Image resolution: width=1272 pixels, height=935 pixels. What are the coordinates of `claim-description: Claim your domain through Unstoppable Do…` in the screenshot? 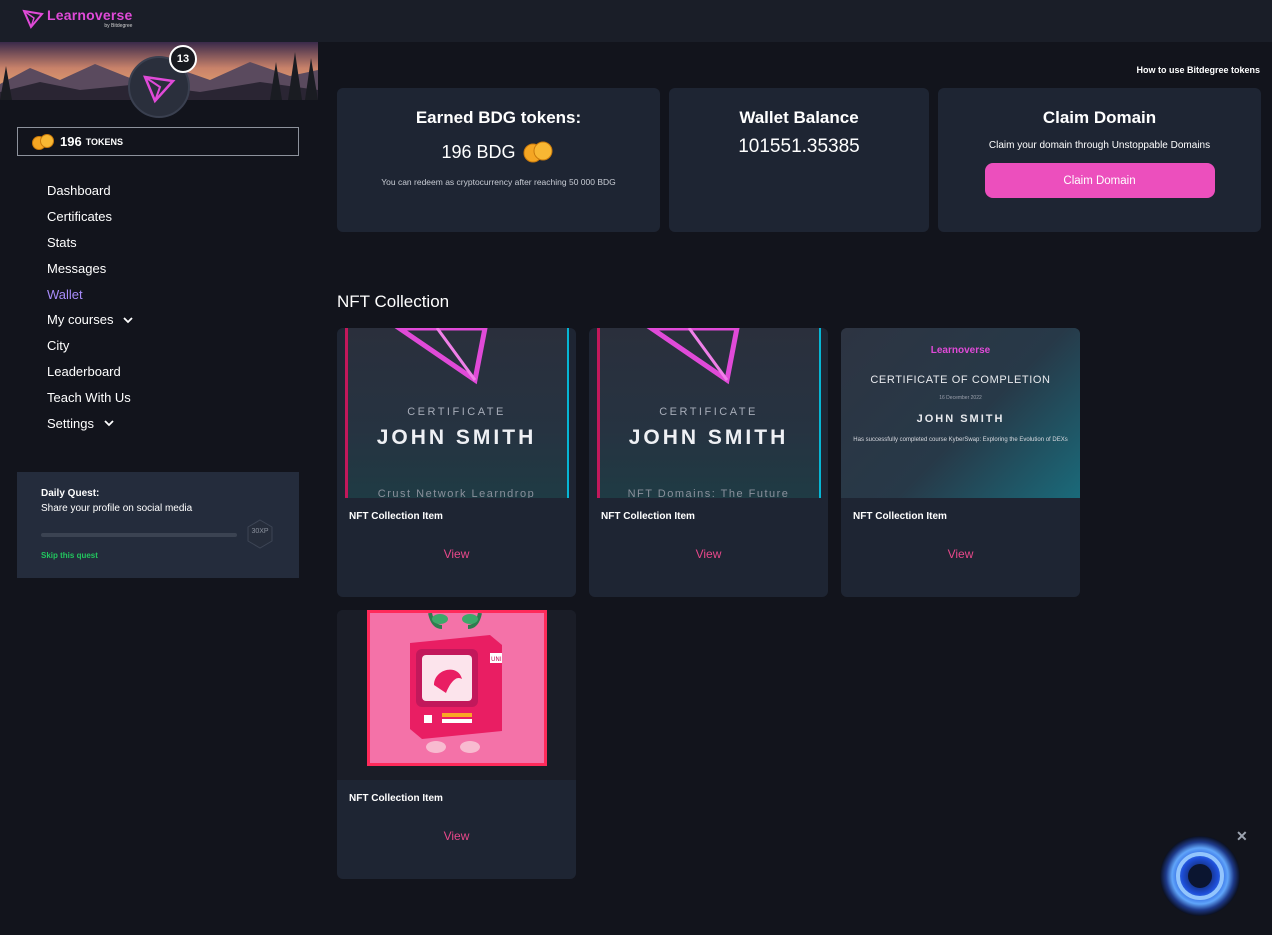 It's located at (1099, 145).